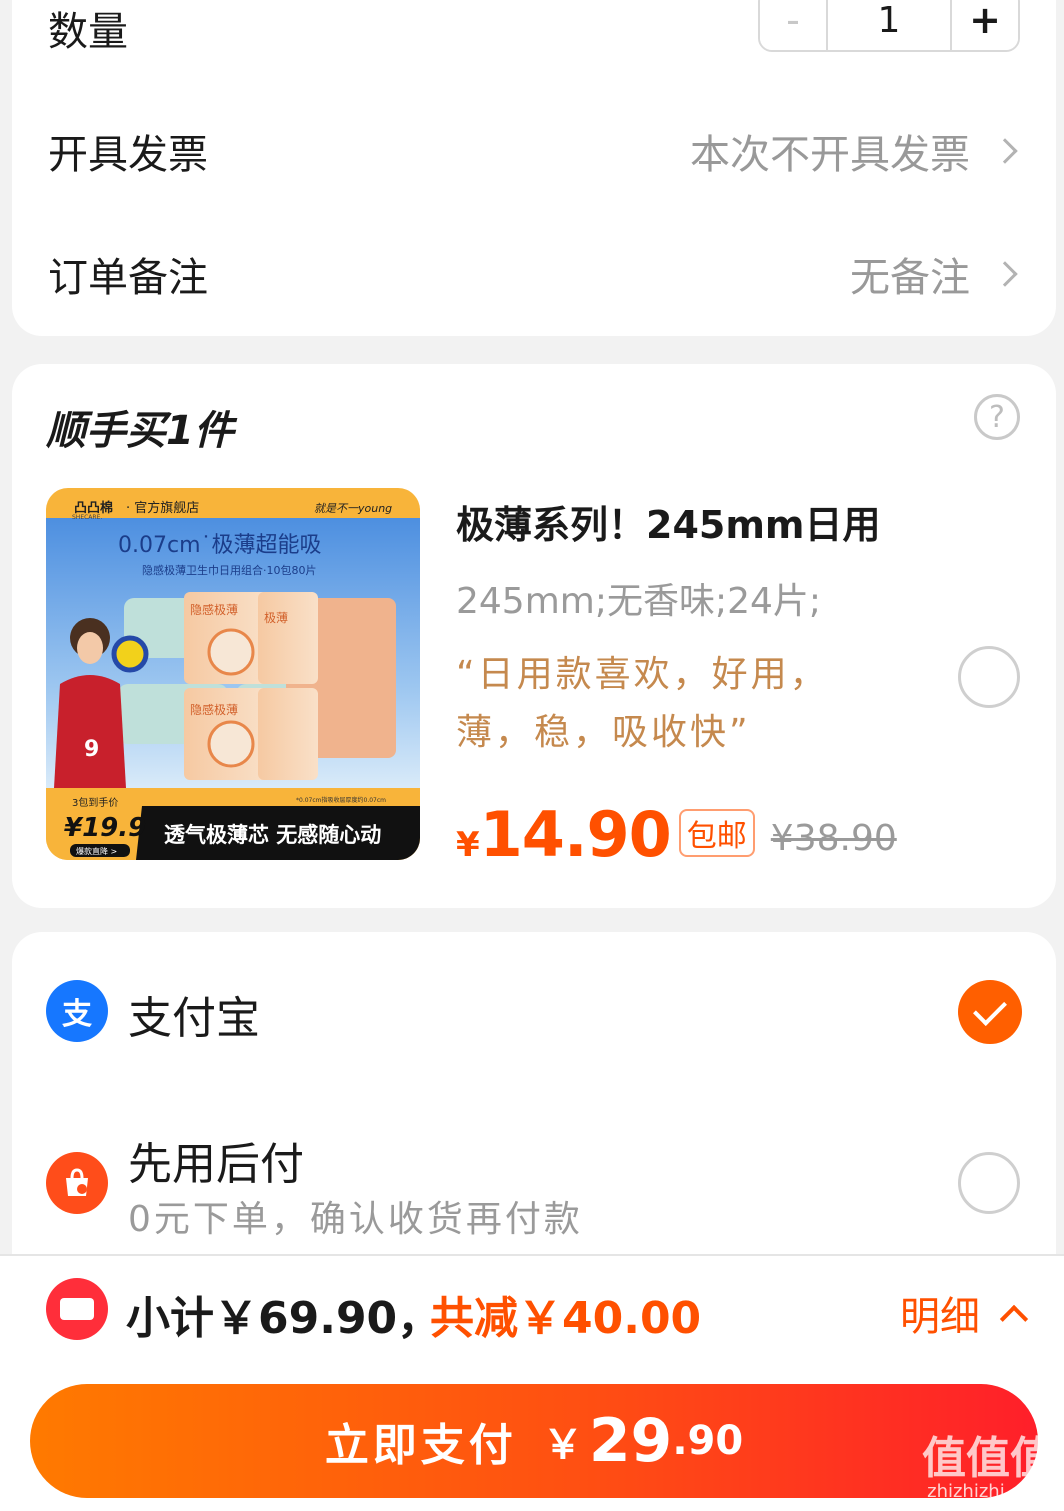 The image size is (1064, 1511). I want to click on store-text: · 官方旗舰店, so click(162, 508).